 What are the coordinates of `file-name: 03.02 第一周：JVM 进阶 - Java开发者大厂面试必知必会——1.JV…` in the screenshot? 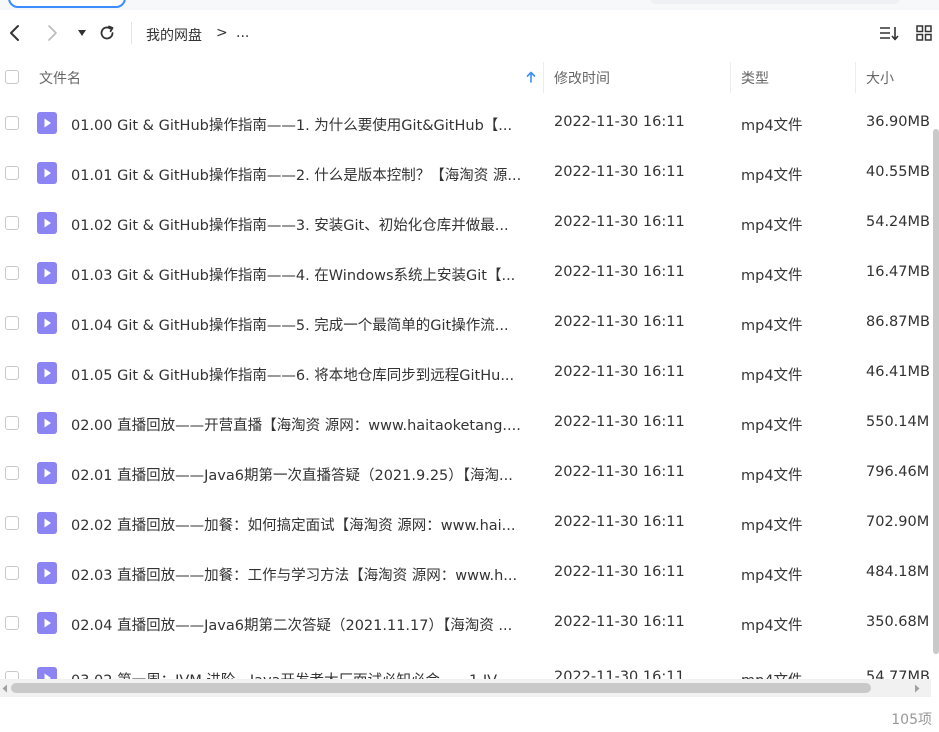 It's located at (303, 674).